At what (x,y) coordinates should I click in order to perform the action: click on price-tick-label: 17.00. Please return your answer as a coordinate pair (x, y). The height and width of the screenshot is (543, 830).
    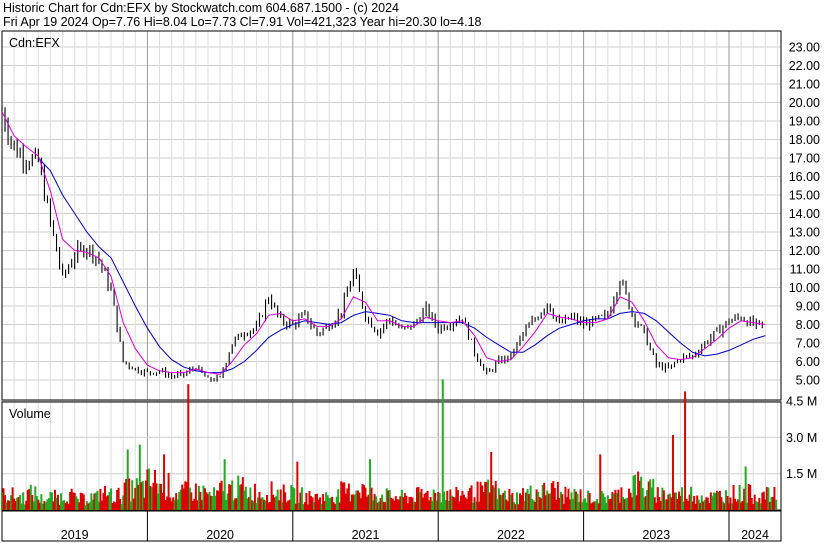
    Looking at the image, I should click on (804, 159).